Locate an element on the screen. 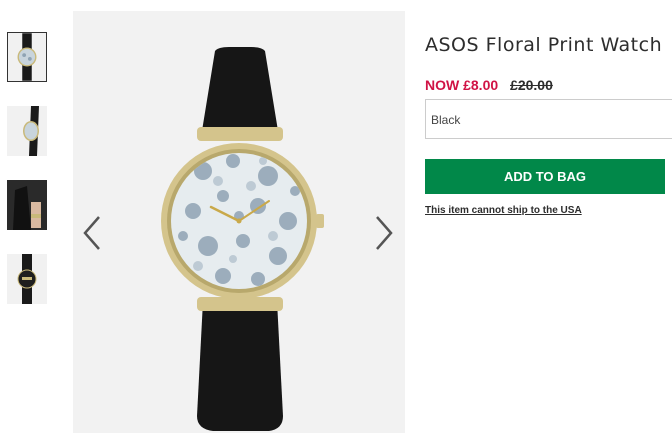 The width and height of the screenshot is (672, 440). chevron-left-icon is located at coordinates (91, 233).